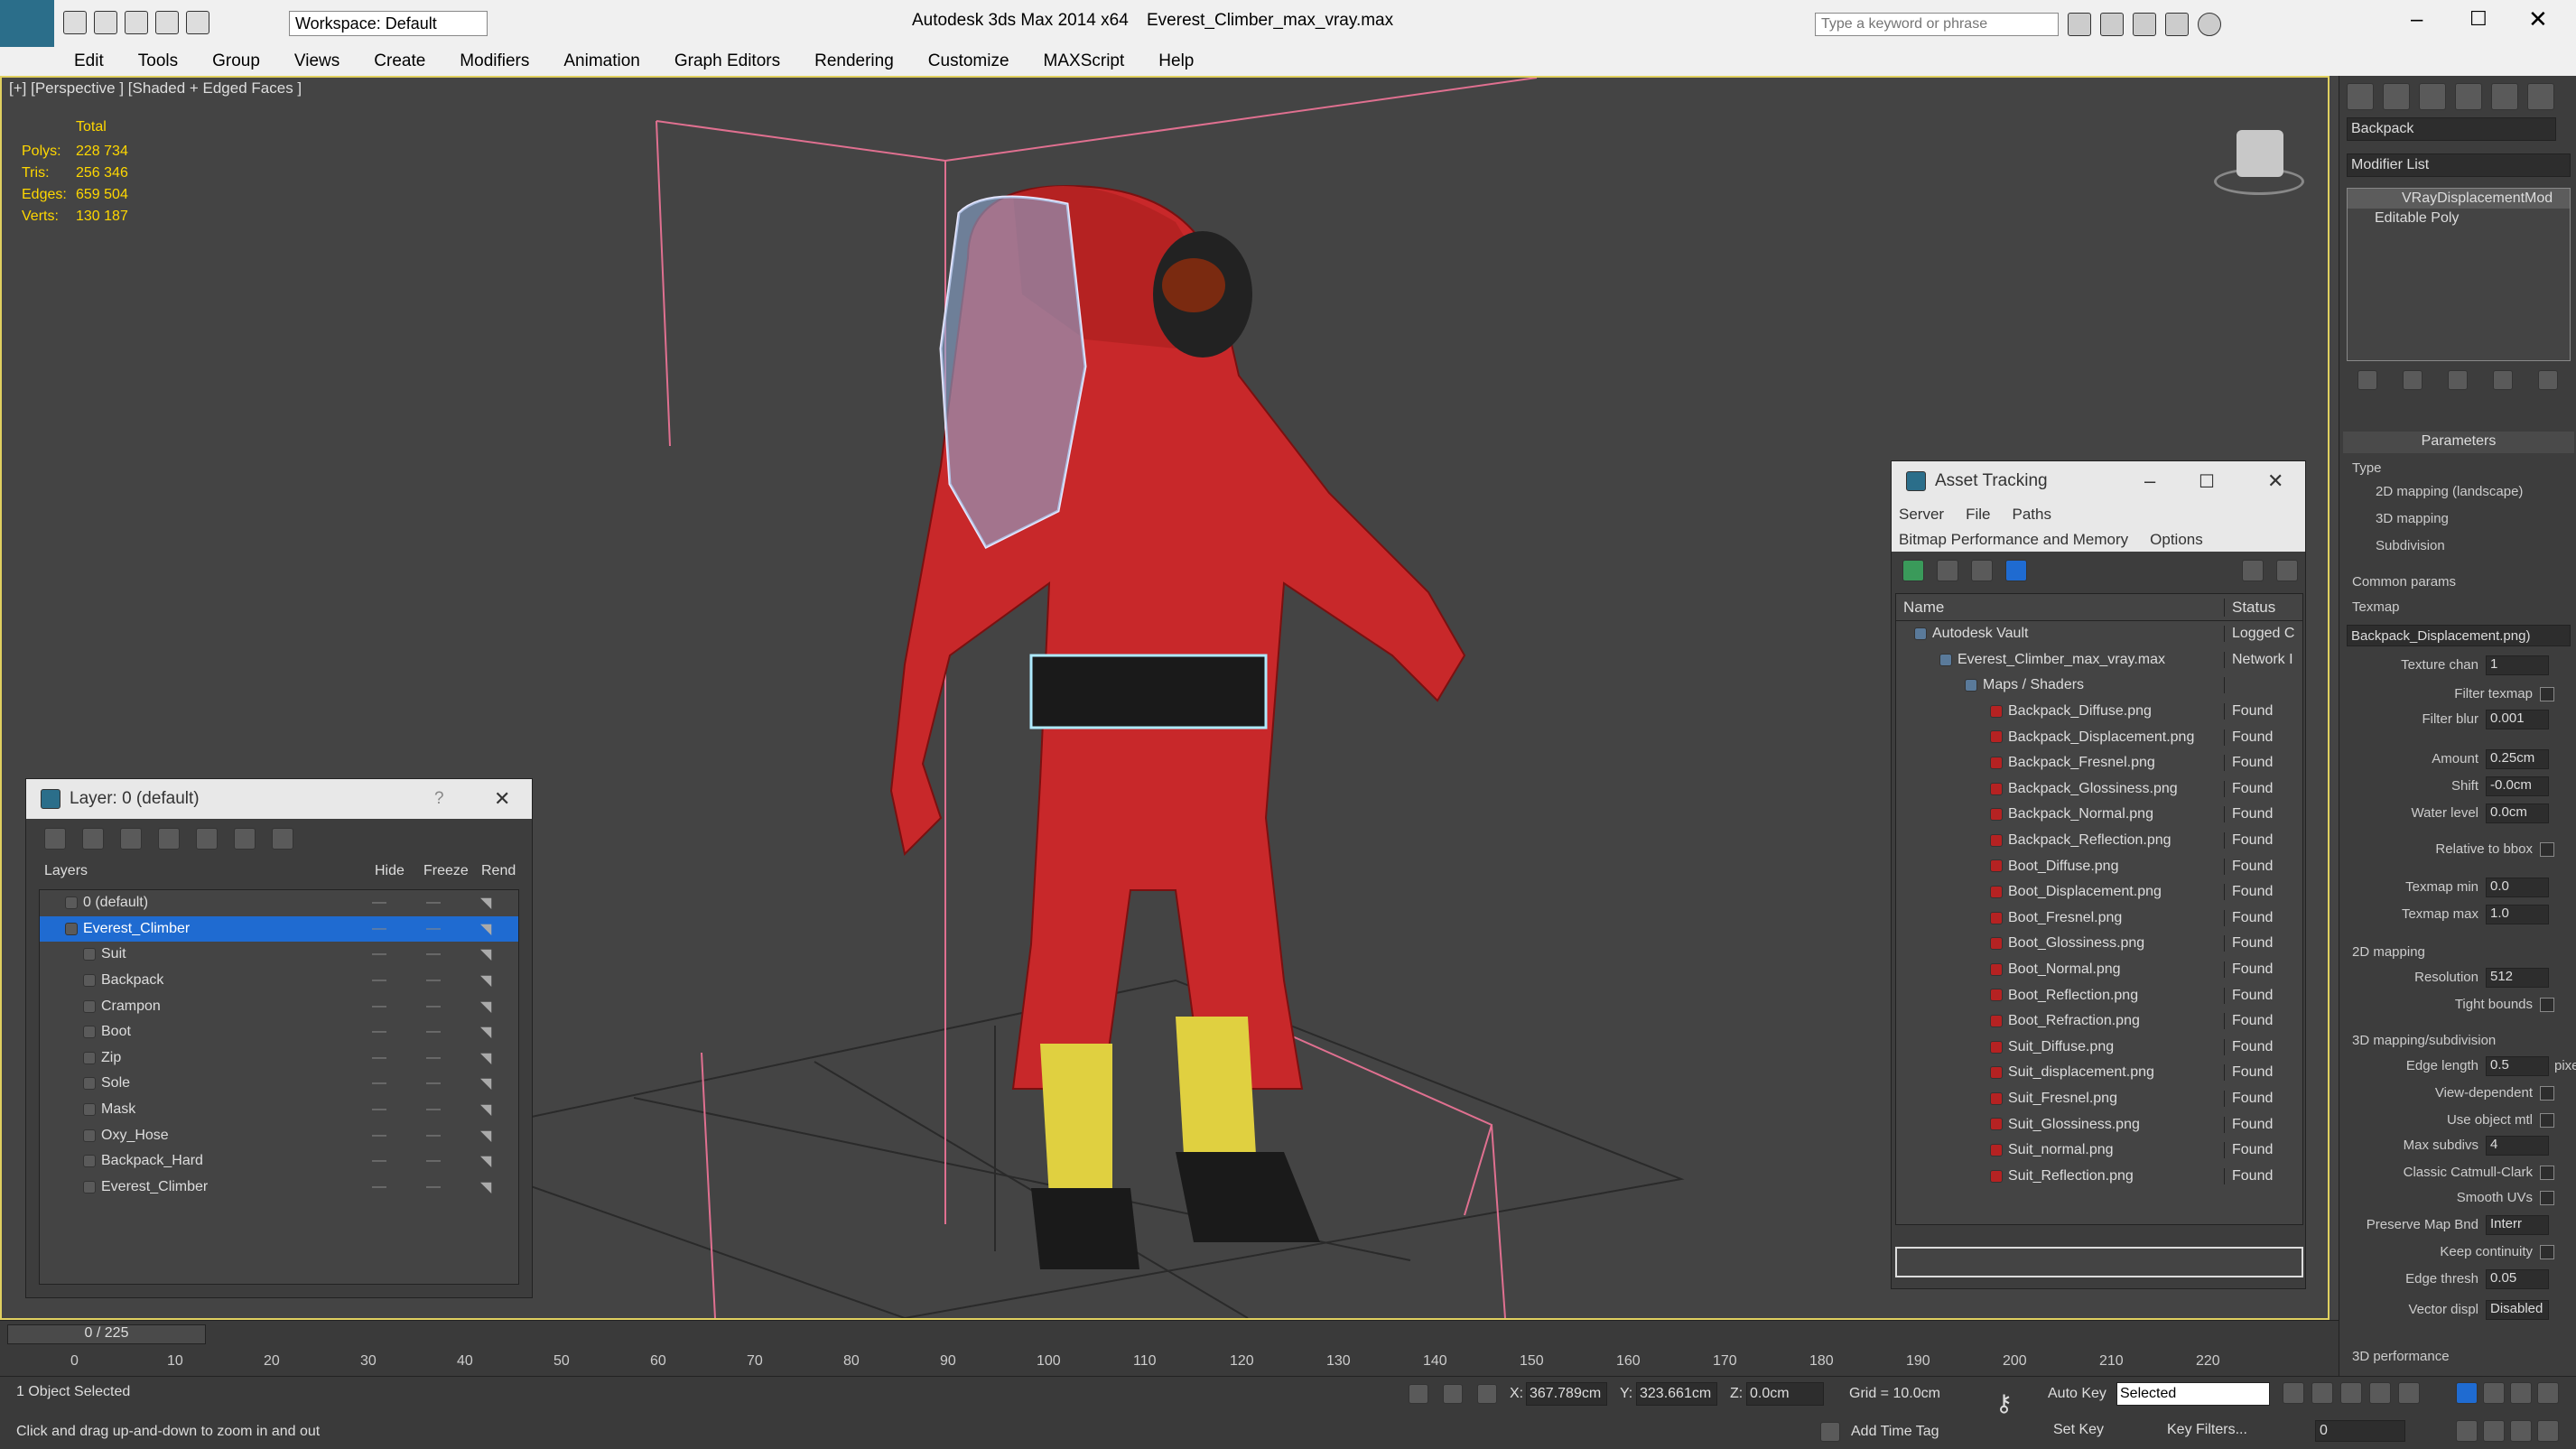 Image resolution: width=2576 pixels, height=1449 pixels. I want to click on maximize-icon: ☐, so click(2478, 19).